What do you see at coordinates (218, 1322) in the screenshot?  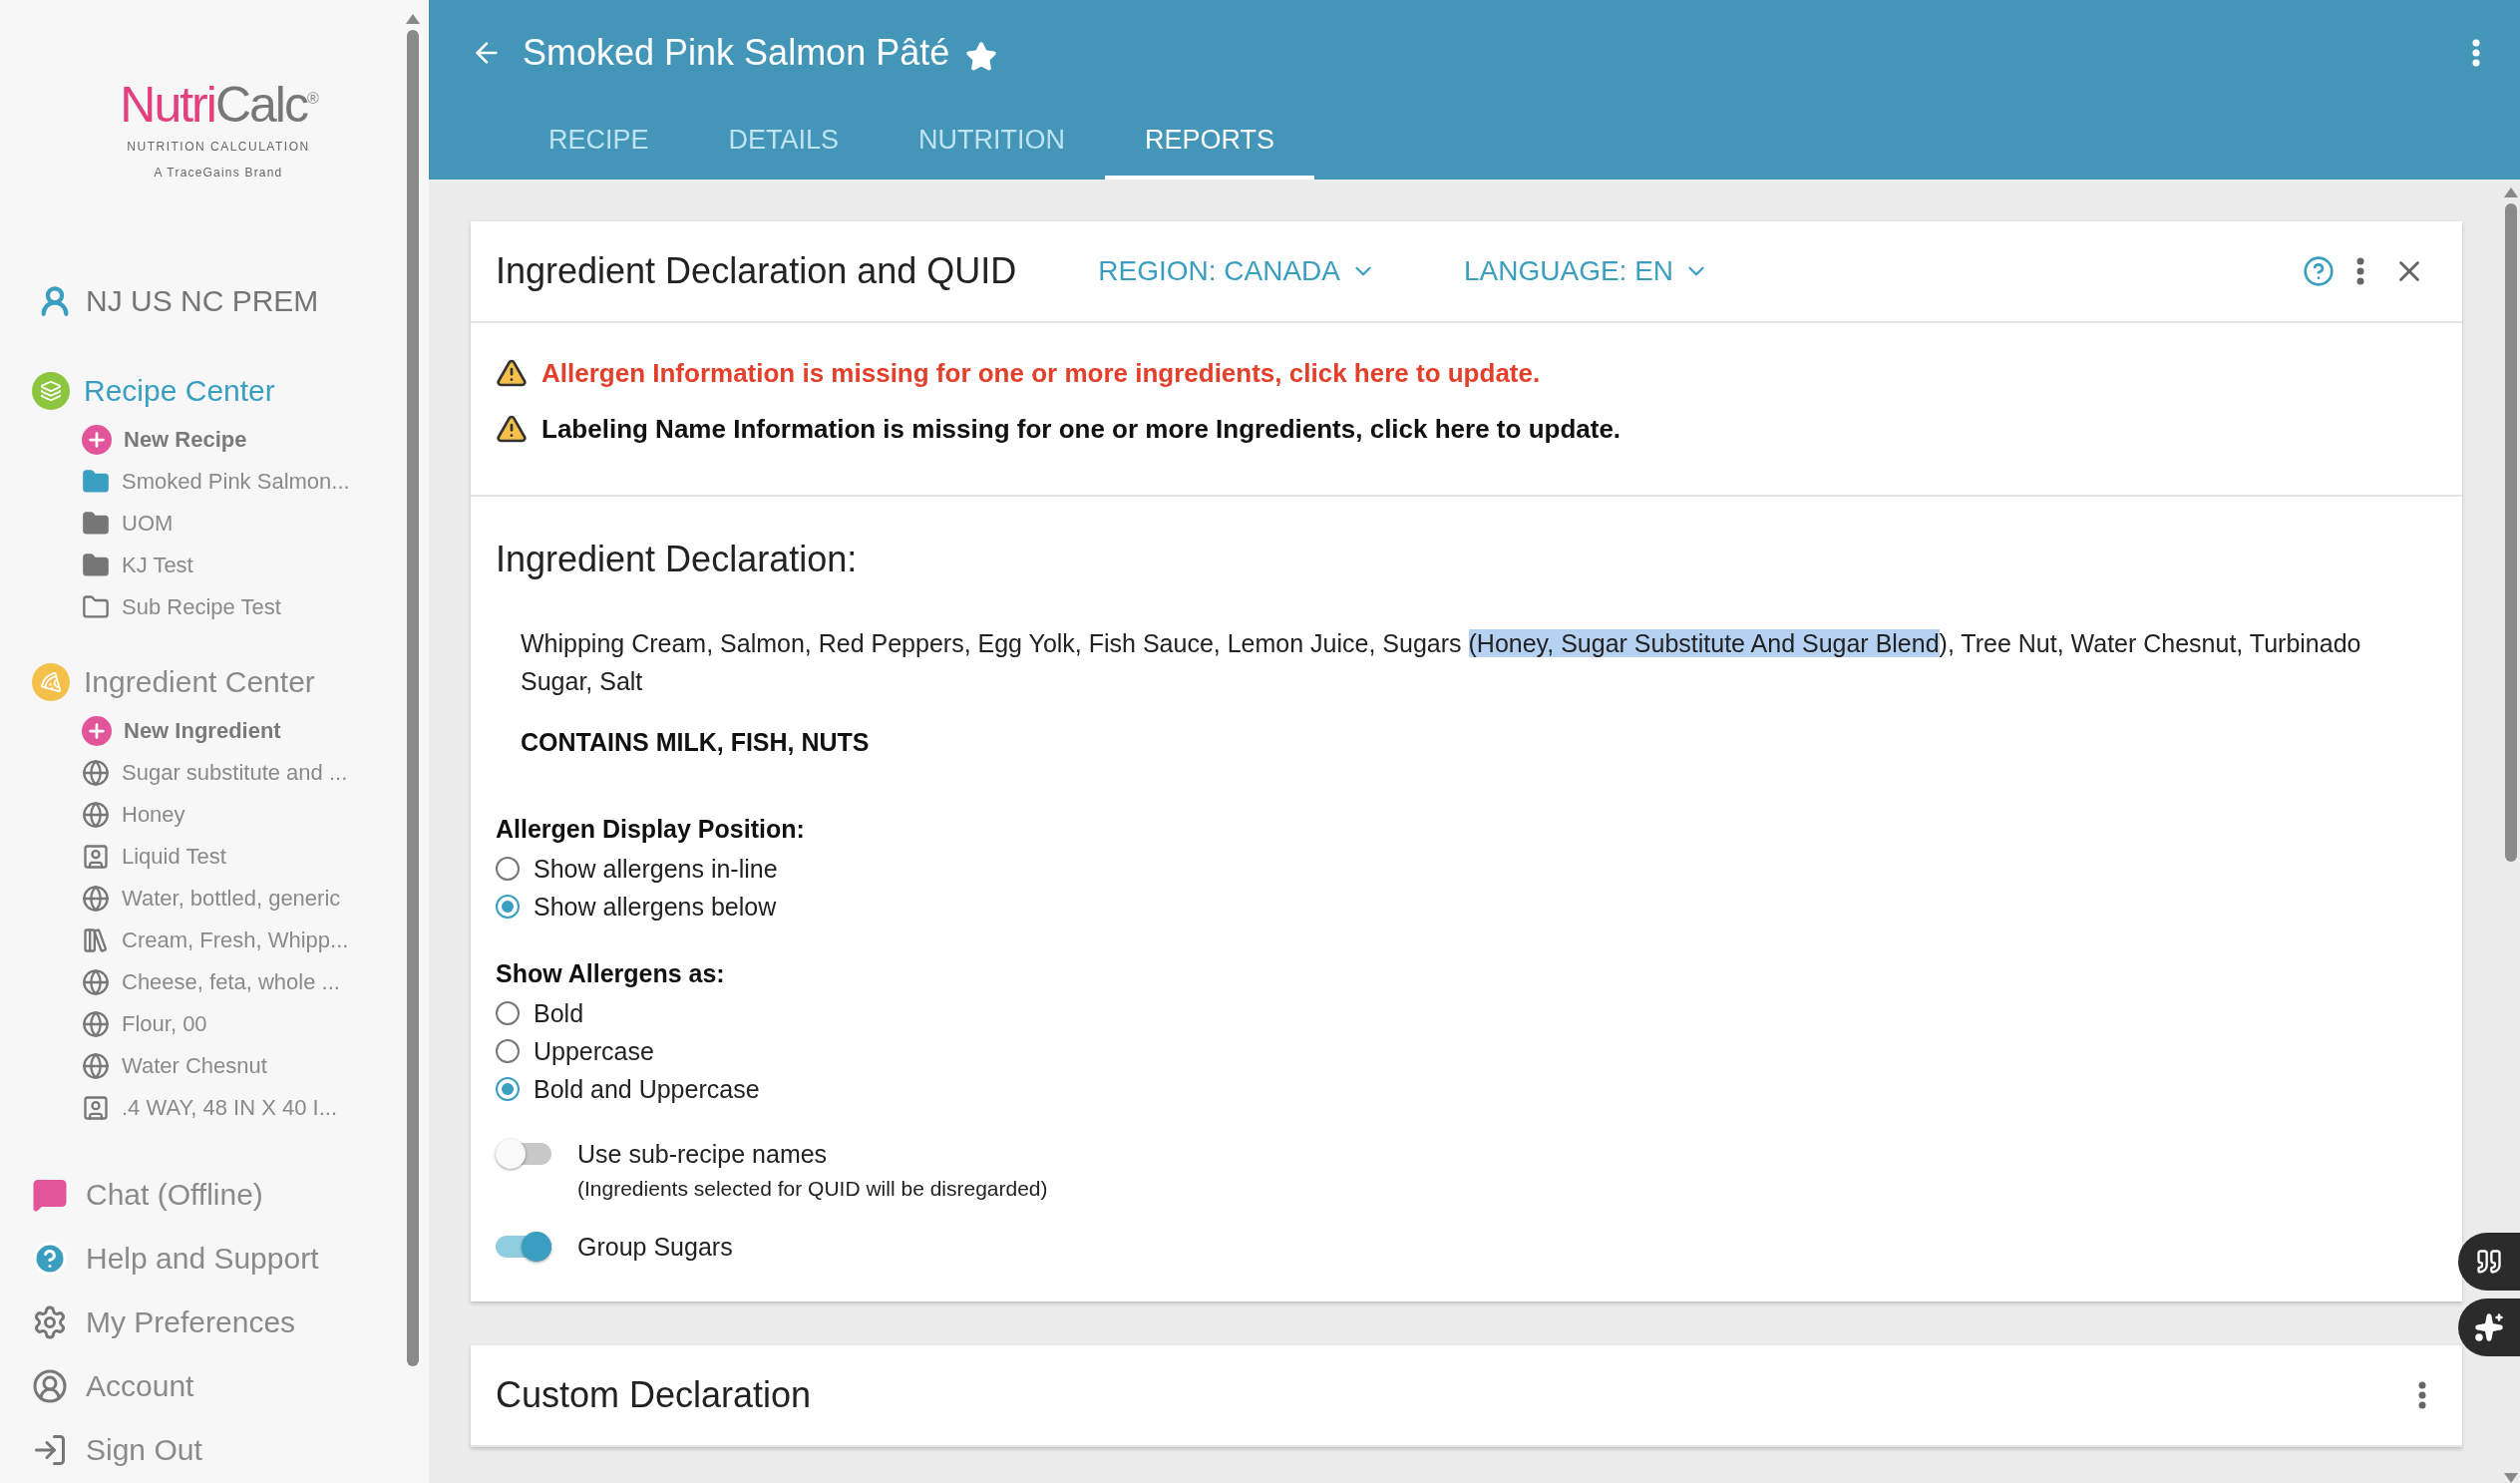 I see `sidebar-link: My Preferences` at bounding box center [218, 1322].